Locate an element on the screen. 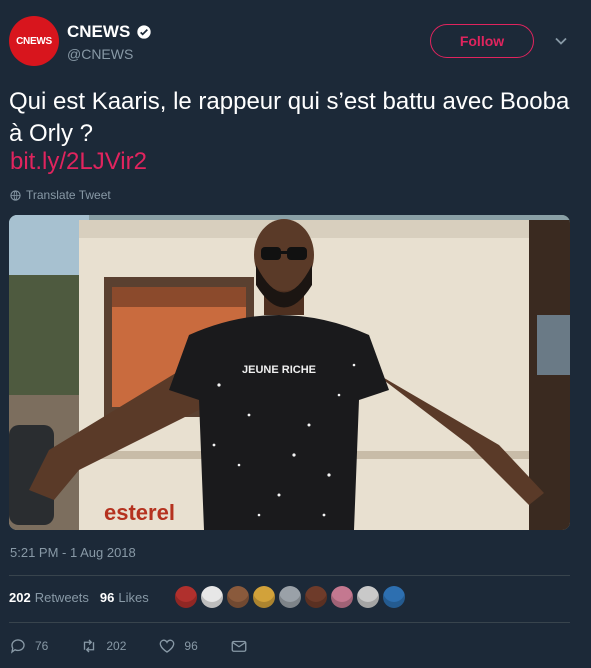 The width and height of the screenshot is (591, 668). retweet-icon is located at coordinates (89, 646).